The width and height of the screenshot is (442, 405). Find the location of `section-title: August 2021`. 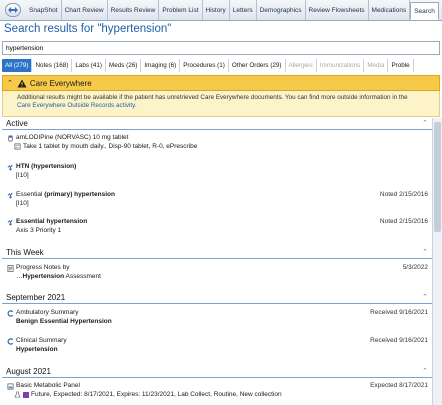

section-title: August 2021 is located at coordinates (28, 371).